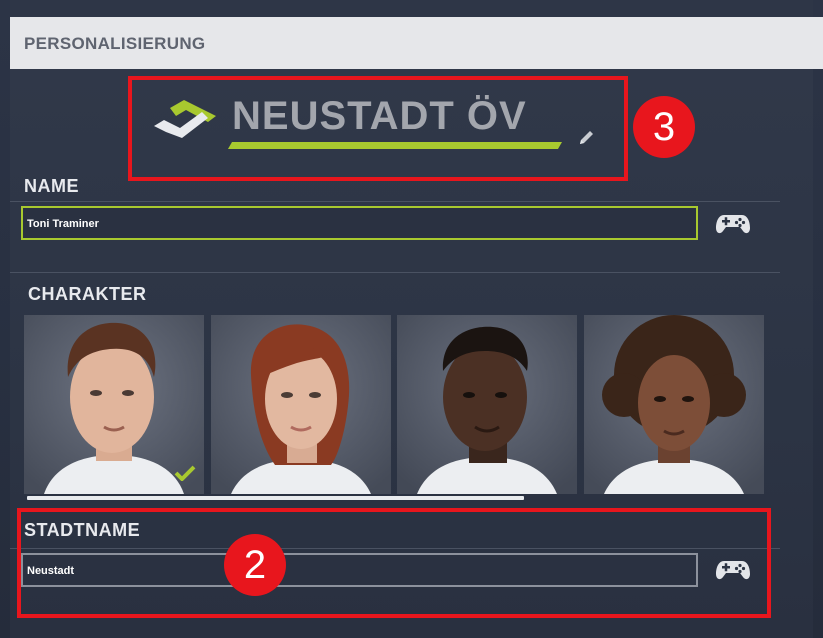 The width and height of the screenshot is (823, 638). I want to click on character-card-male-caucasian, so click(114, 404).